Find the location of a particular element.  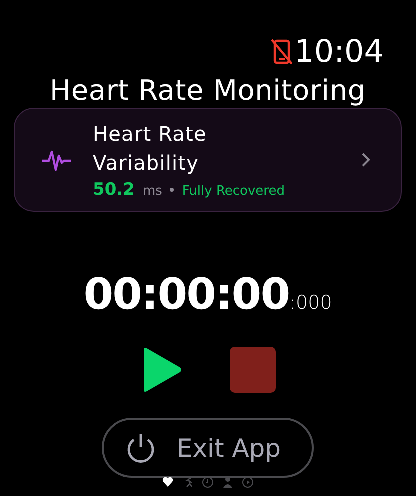

page-person-icon is located at coordinates (228, 482).